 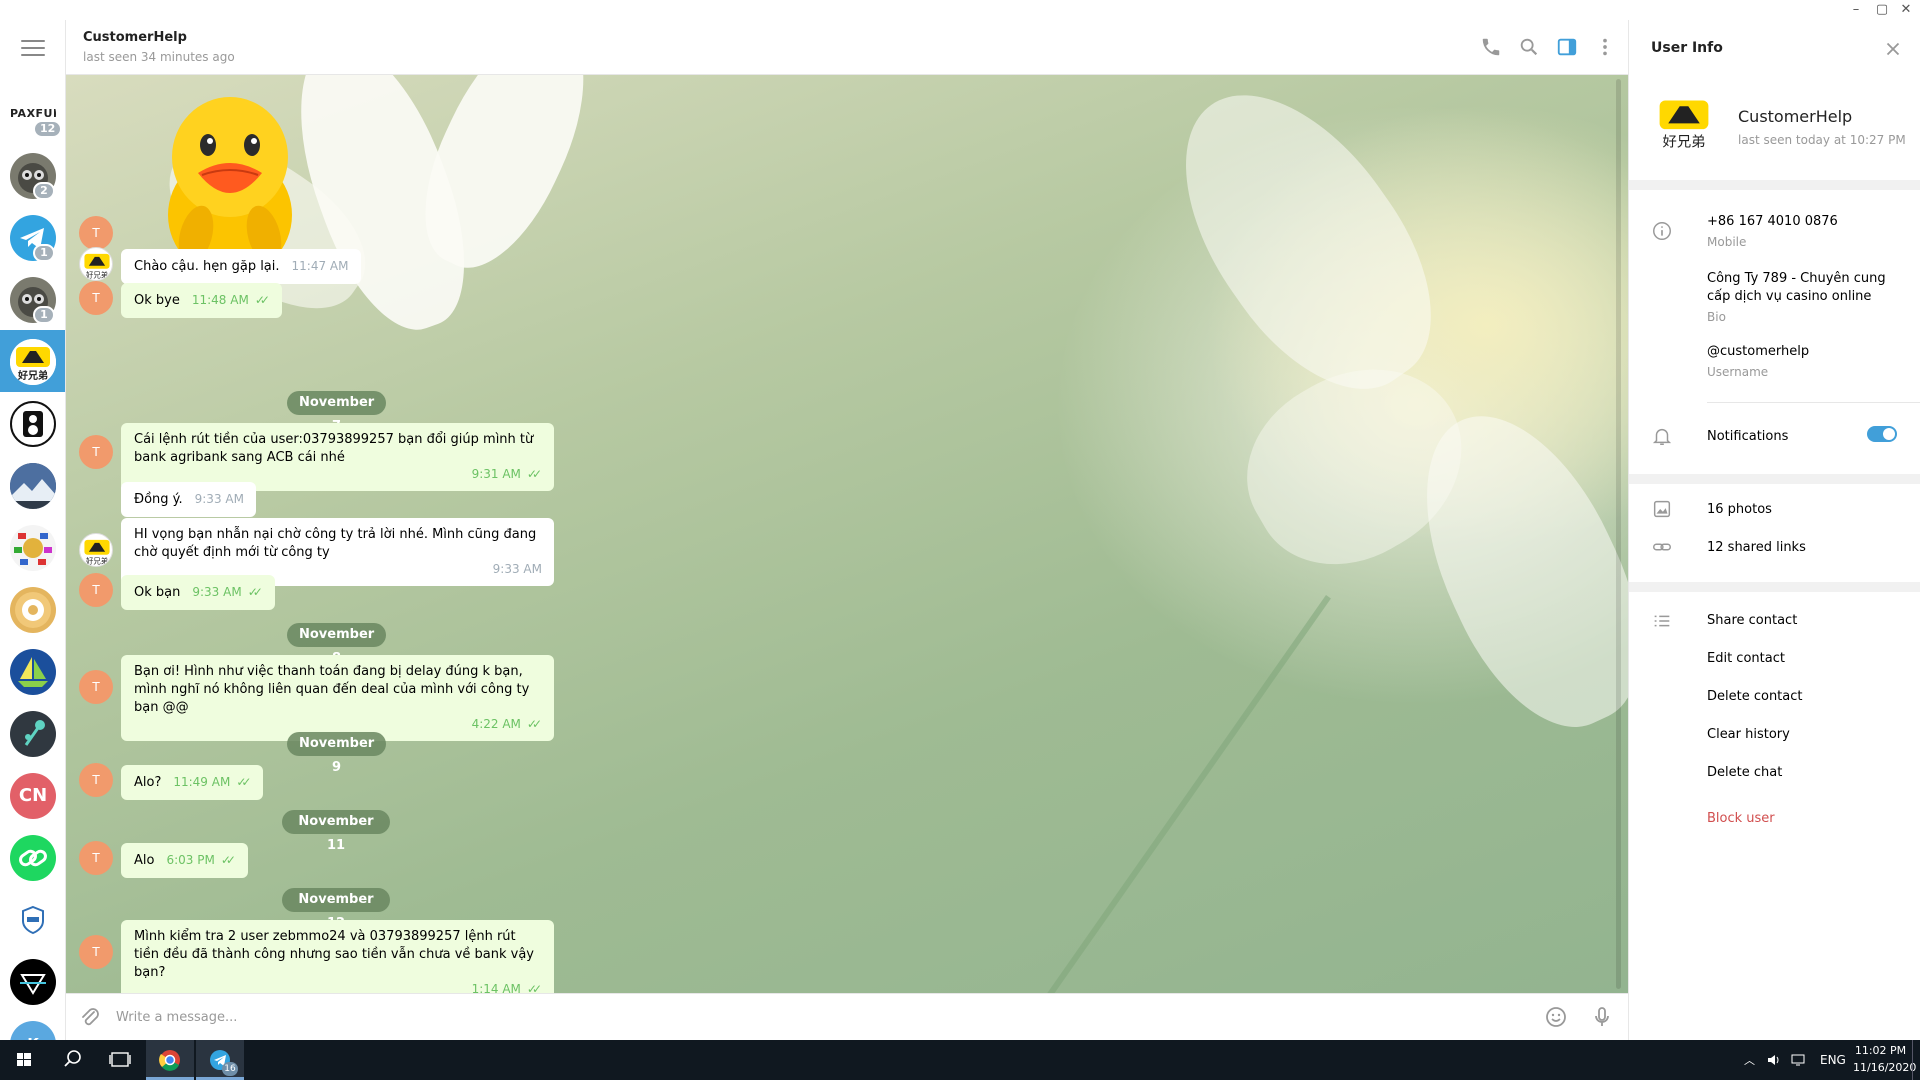 I want to click on line-divider, so click(x=1813, y=402).